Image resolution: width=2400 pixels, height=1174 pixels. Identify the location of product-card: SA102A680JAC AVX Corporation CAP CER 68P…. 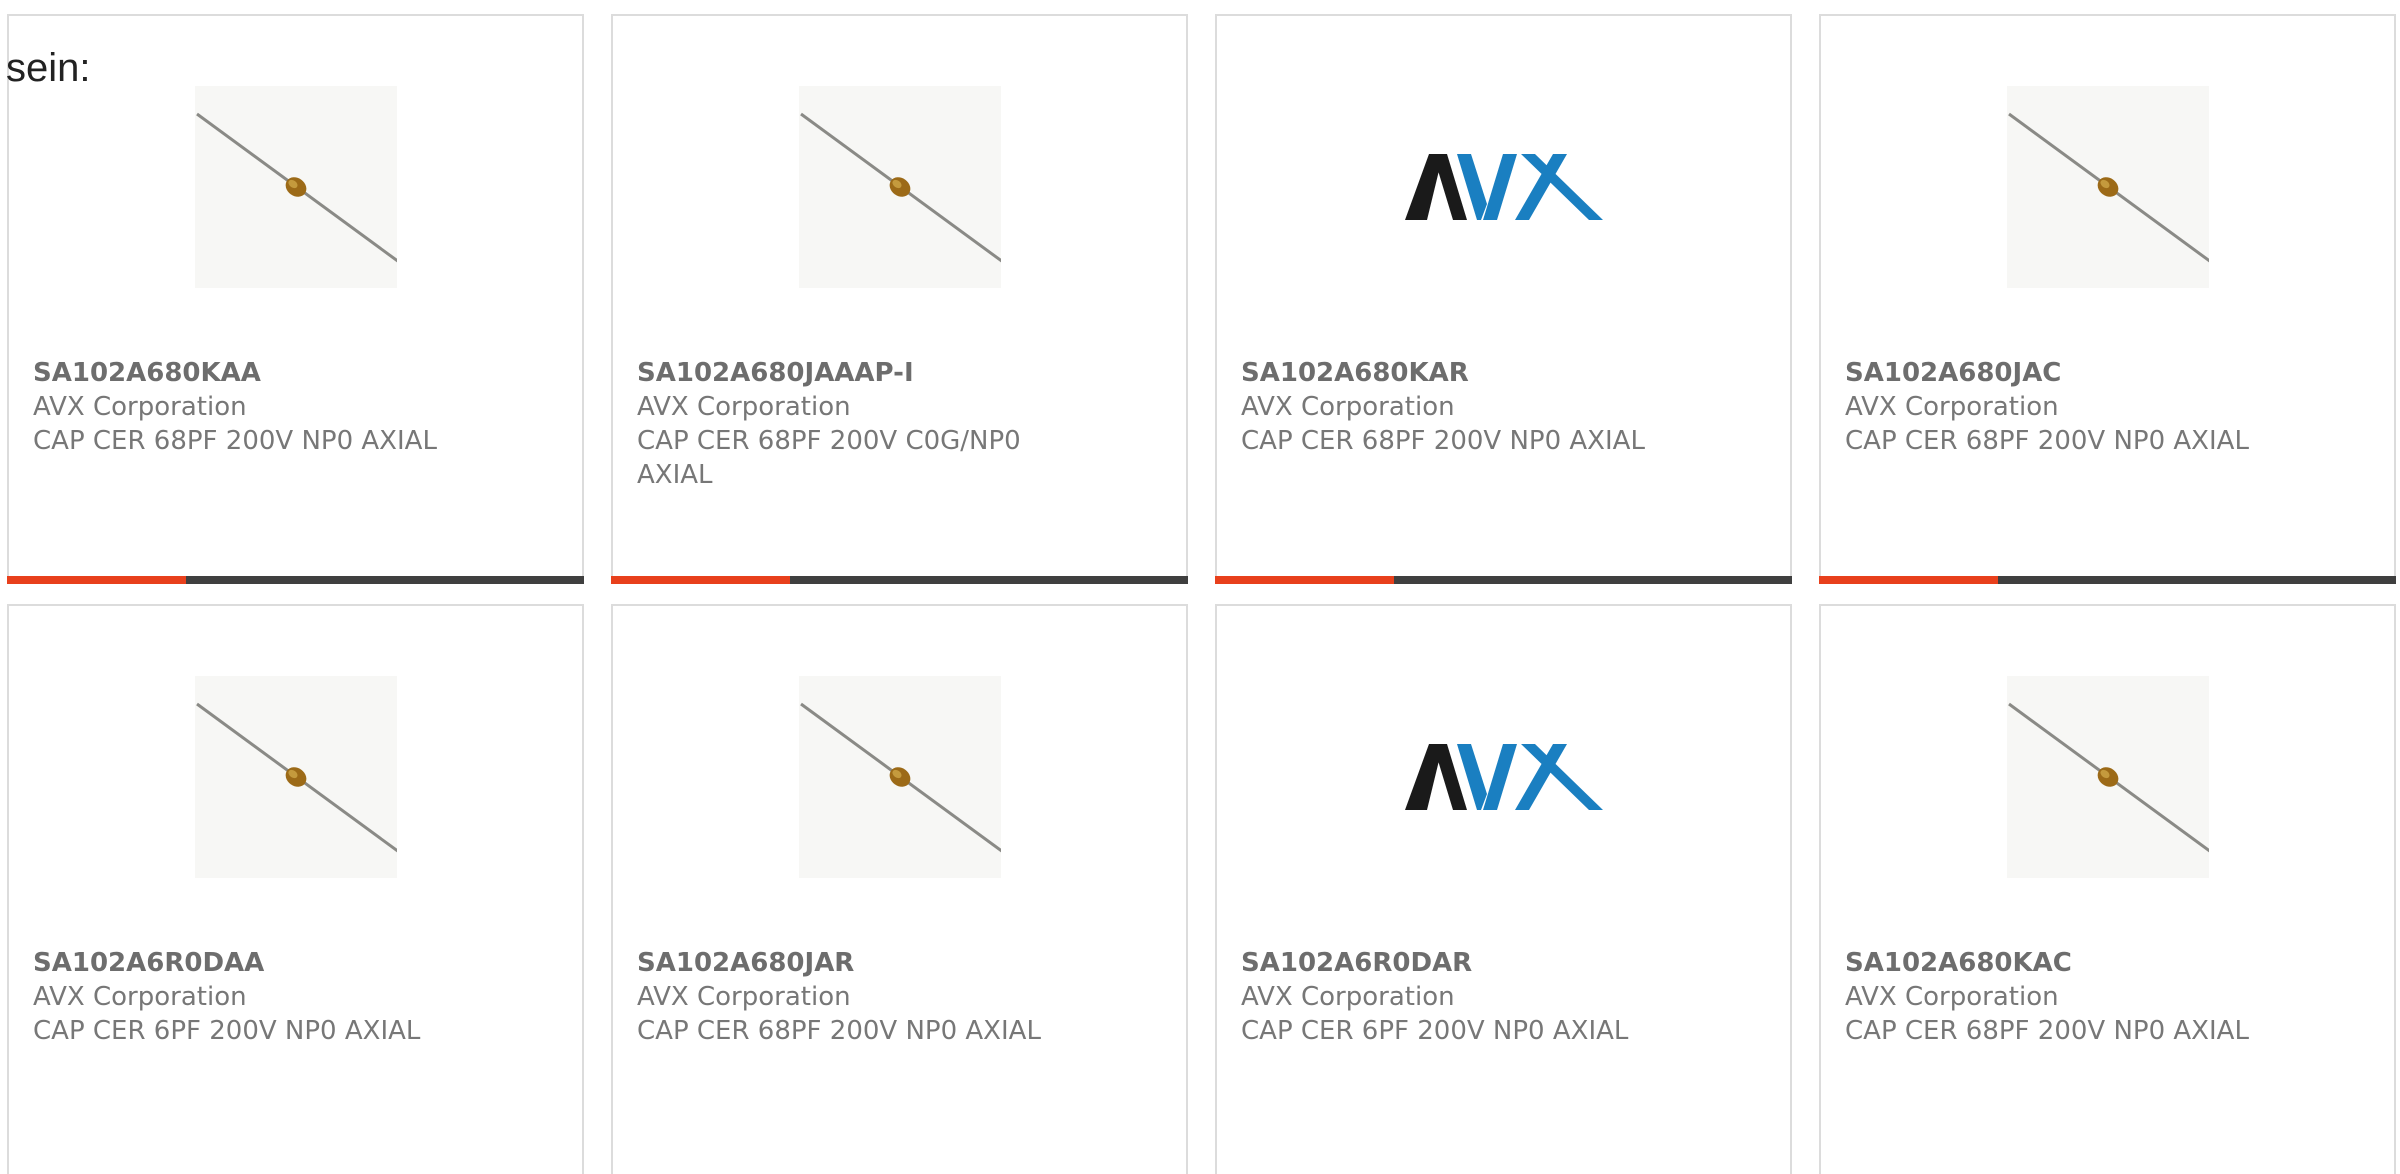
(2107, 299).